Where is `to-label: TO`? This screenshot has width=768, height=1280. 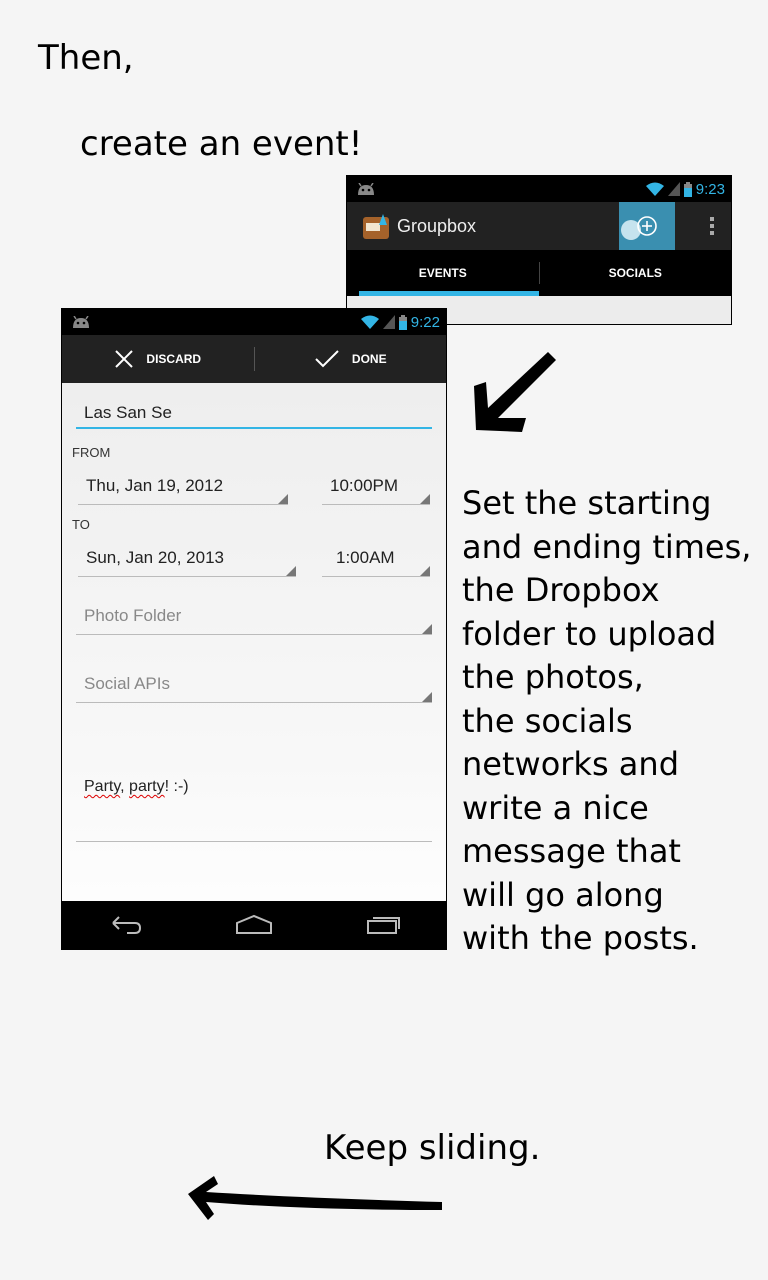 to-label: TO is located at coordinates (81, 524).